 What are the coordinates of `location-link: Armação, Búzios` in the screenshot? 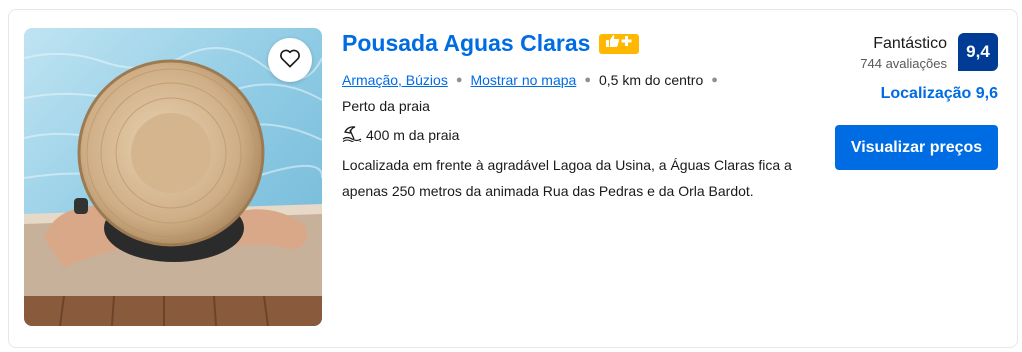 It's located at (395, 80).